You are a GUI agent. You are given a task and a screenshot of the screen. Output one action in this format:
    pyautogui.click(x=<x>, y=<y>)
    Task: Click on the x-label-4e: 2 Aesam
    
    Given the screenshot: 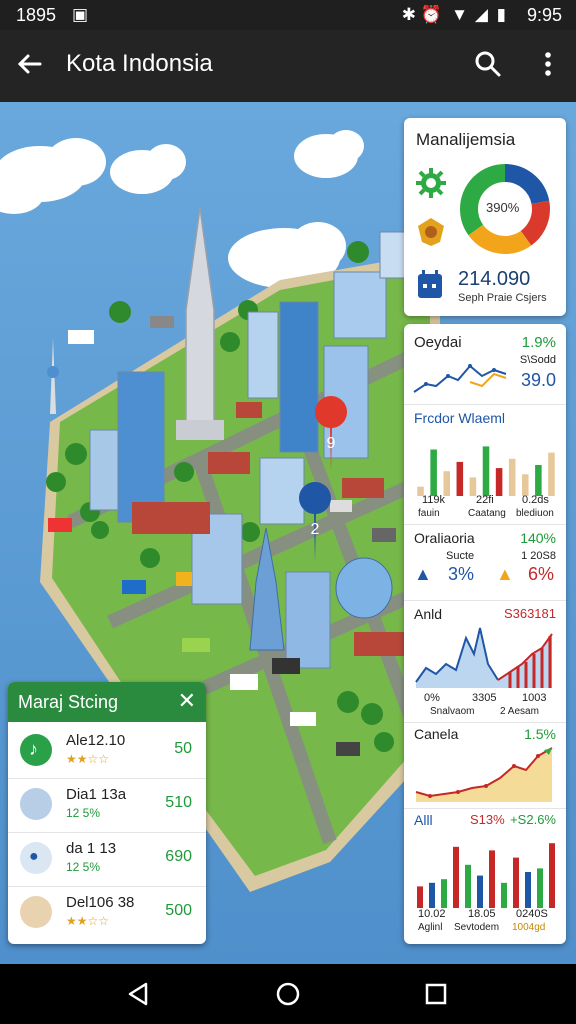 What is the action you would take?
    pyautogui.click(x=519, y=711)
    